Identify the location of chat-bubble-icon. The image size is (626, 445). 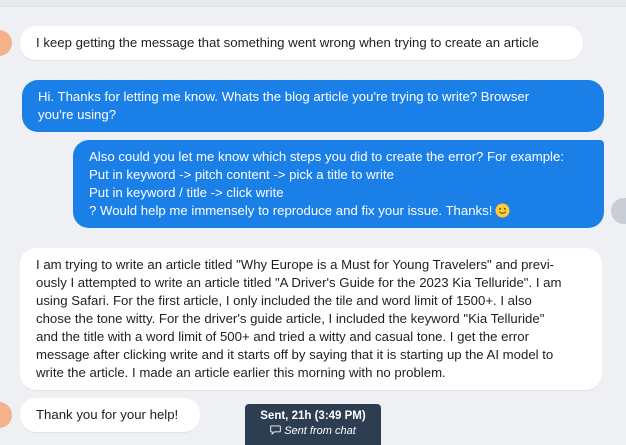
(275, 430).